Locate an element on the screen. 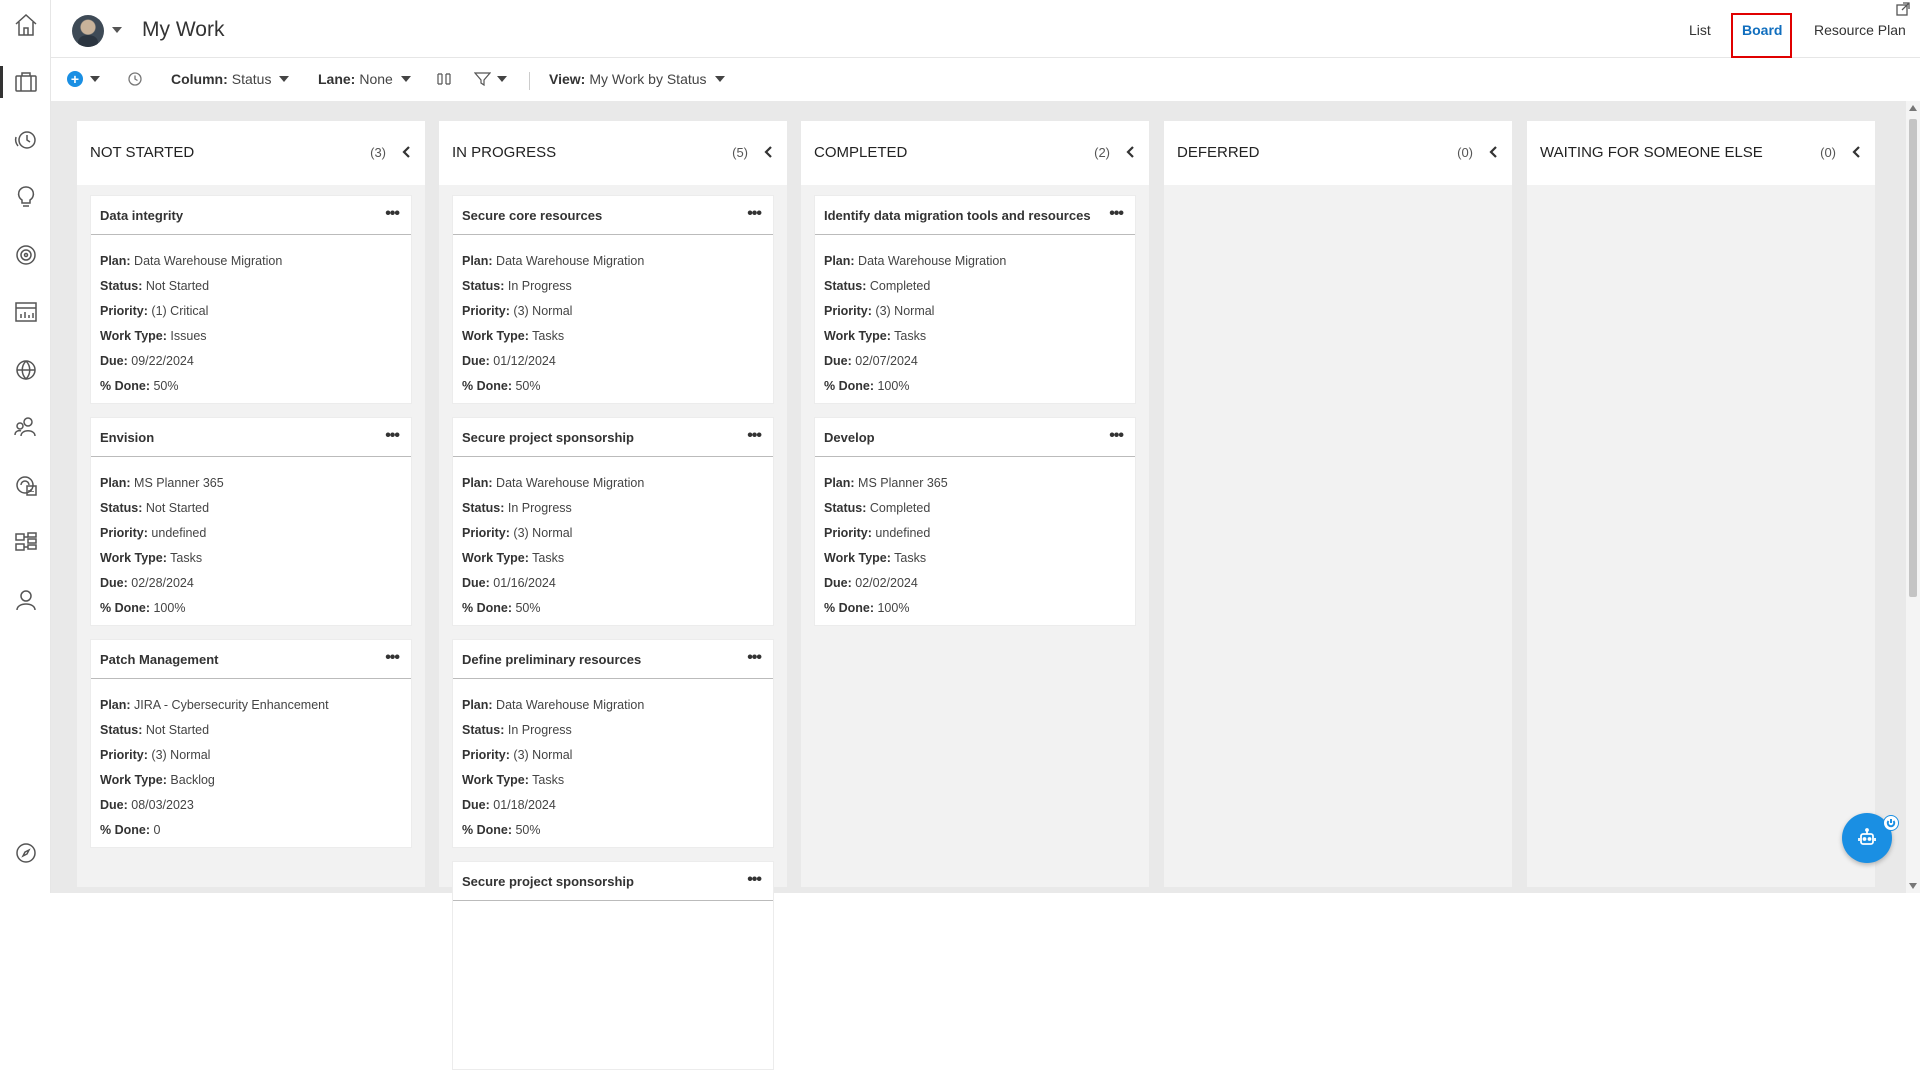 Image resolution: width=1920 pixels, height=1083 pixels. tab-list: List is located at coordinates (1700, 30).